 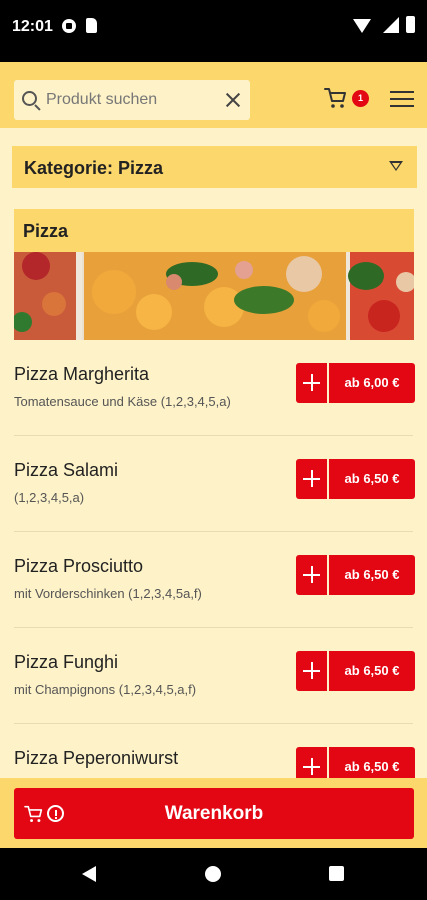 What do you see at coordinates (29, 98) in the screenshot?
I see `search-icon` at bounding box center [29, 98].